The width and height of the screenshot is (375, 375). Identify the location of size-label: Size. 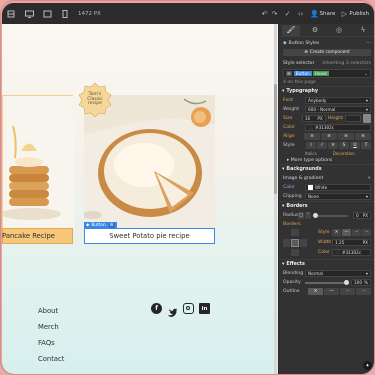
(288, 118).